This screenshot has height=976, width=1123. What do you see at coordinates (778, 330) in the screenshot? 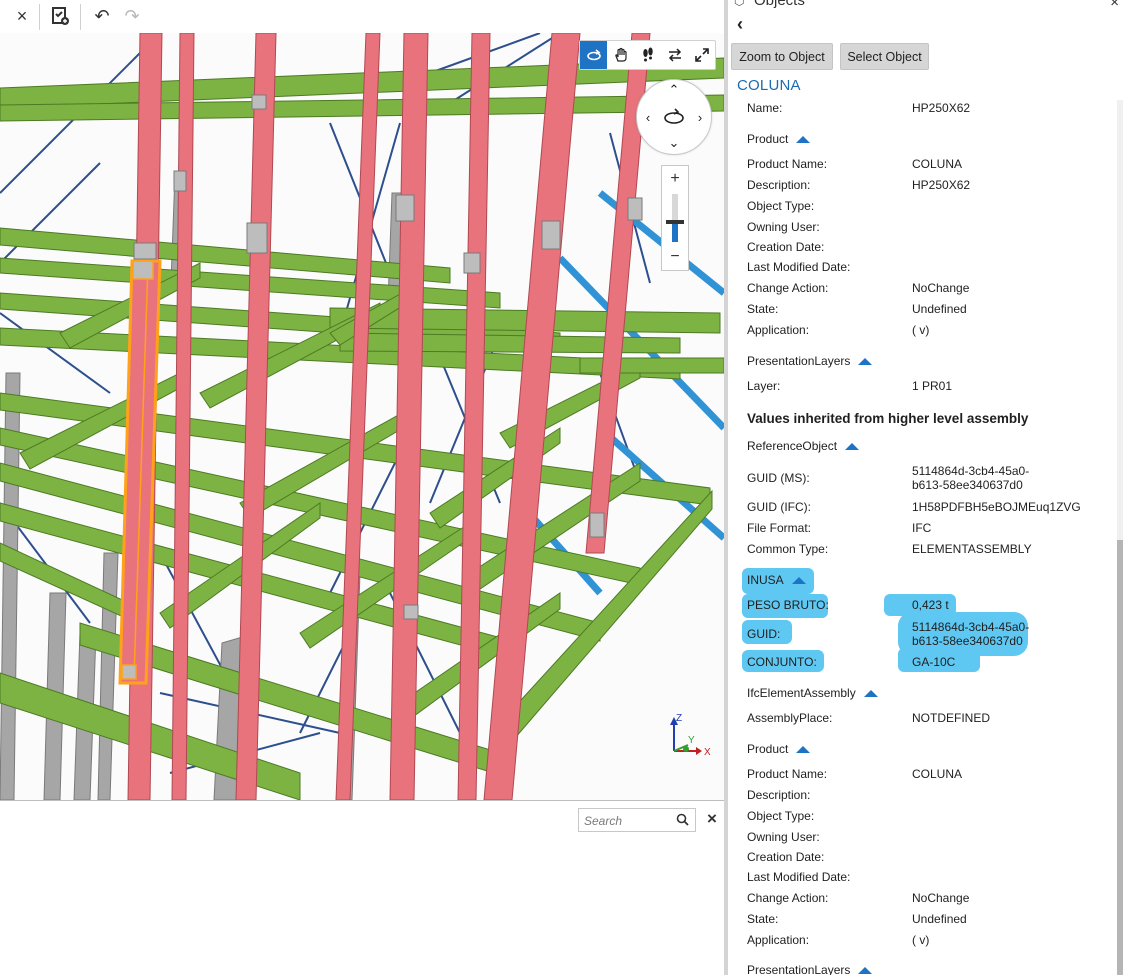
I see `prop-label: Application:` at bounding box center [778, 330].